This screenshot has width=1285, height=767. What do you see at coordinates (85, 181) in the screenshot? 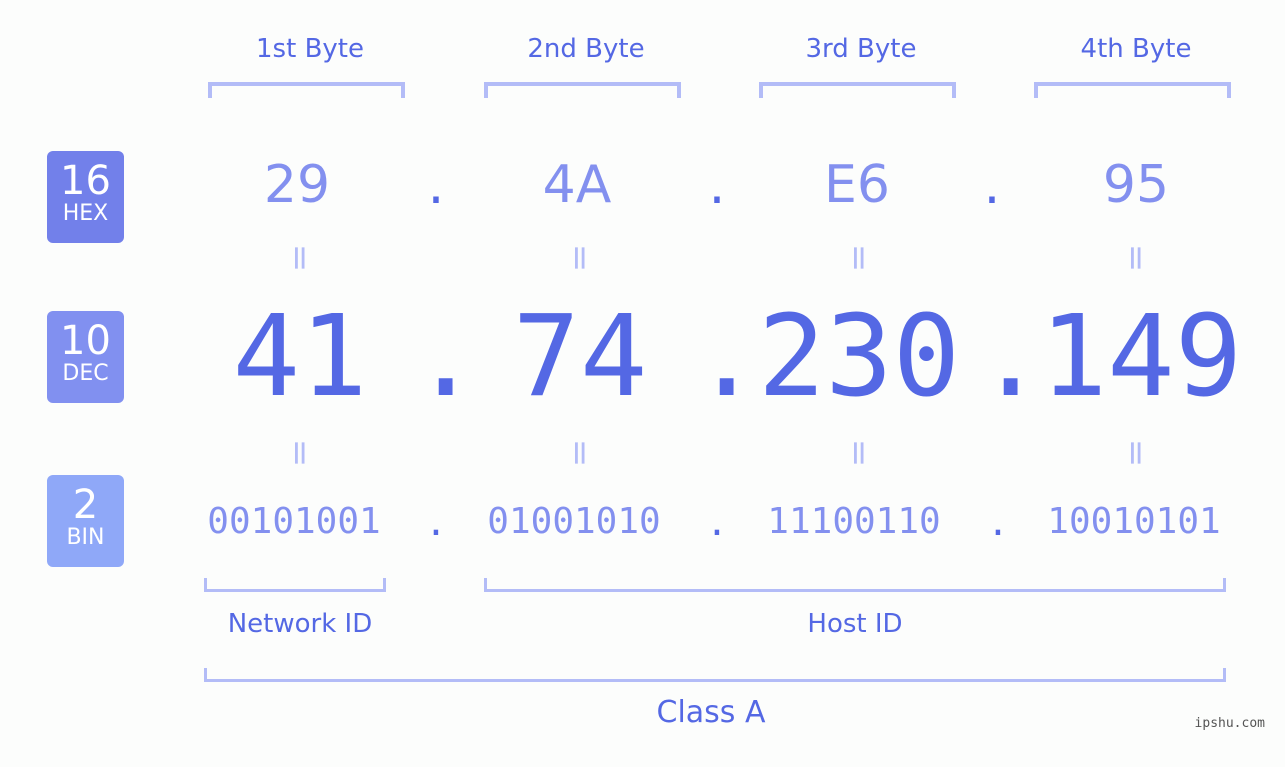
I see `hex-badge-number: 16` at bounding box center [85, 181].